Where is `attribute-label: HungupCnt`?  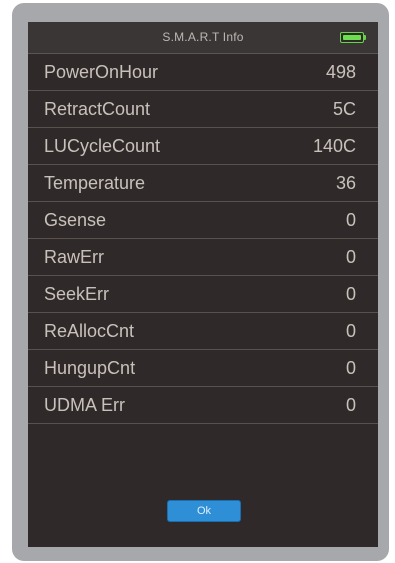
attribute-label: HungupCnt is located at coordinates (90, 368).